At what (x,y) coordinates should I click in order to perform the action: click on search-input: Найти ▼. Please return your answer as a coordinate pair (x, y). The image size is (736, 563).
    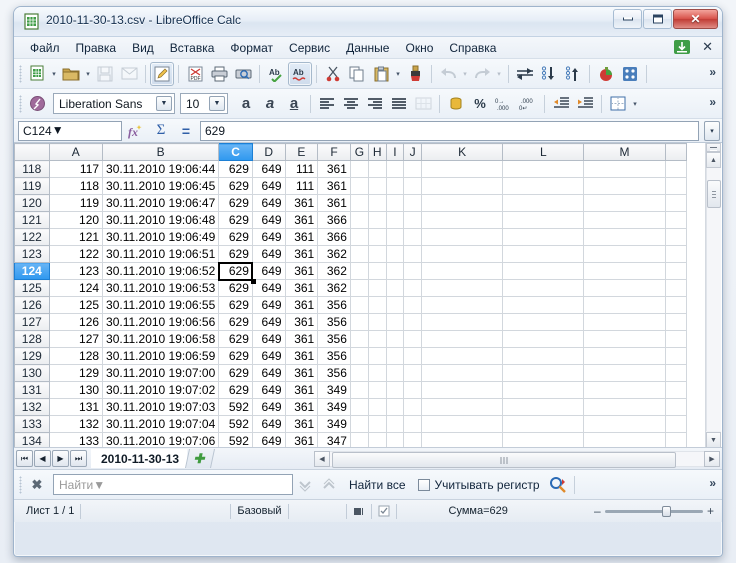
    Looking at the image, I should click on (173, 484).